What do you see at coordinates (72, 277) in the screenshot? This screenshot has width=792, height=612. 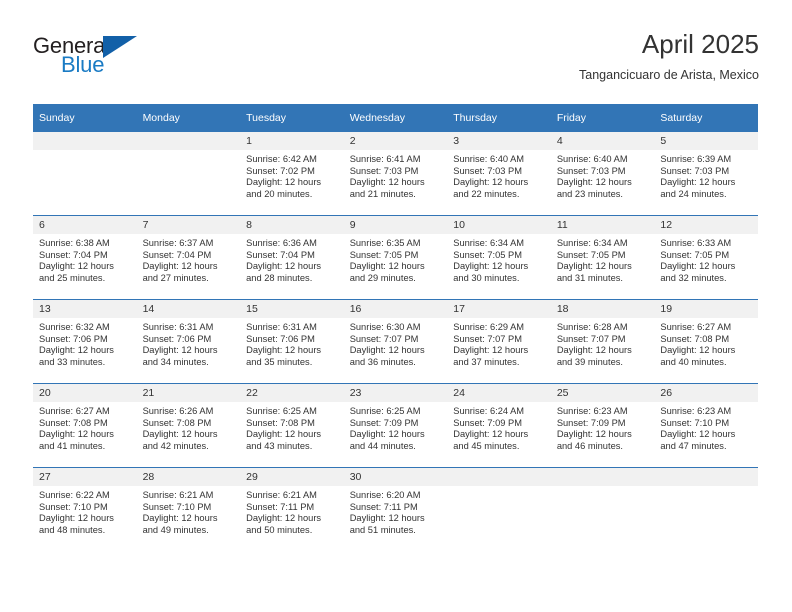 I see `daylight-line2: and 25 minutes.` at bounding box center [72, 277].